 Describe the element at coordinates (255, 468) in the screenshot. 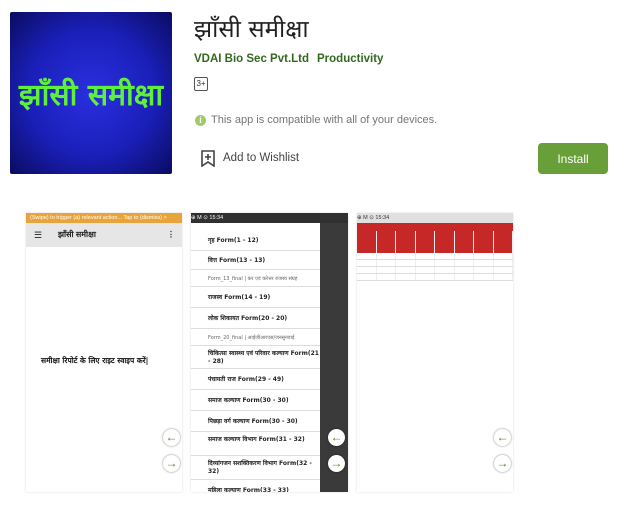

I see `drawer-item: दिव्यांगजन सशक्तिकरण विभाग Form(32 - 32)` at that location.